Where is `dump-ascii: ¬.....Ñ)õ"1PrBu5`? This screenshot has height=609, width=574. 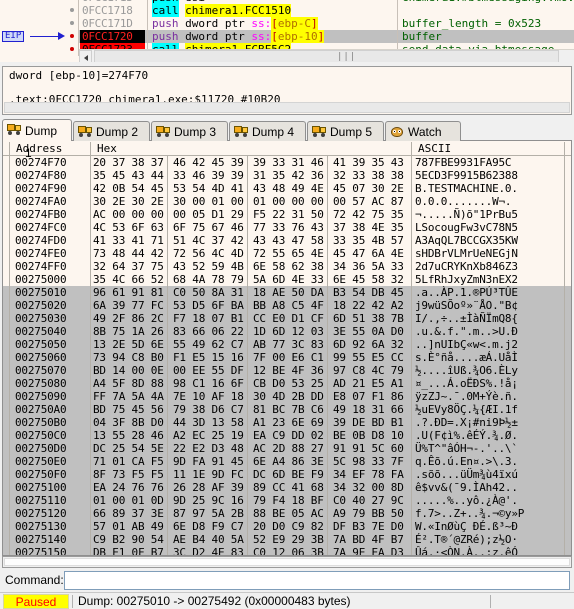 dump-ascii: ¬.....Ñ)õ"1PrBu5 is located at coordinates (466, 214).